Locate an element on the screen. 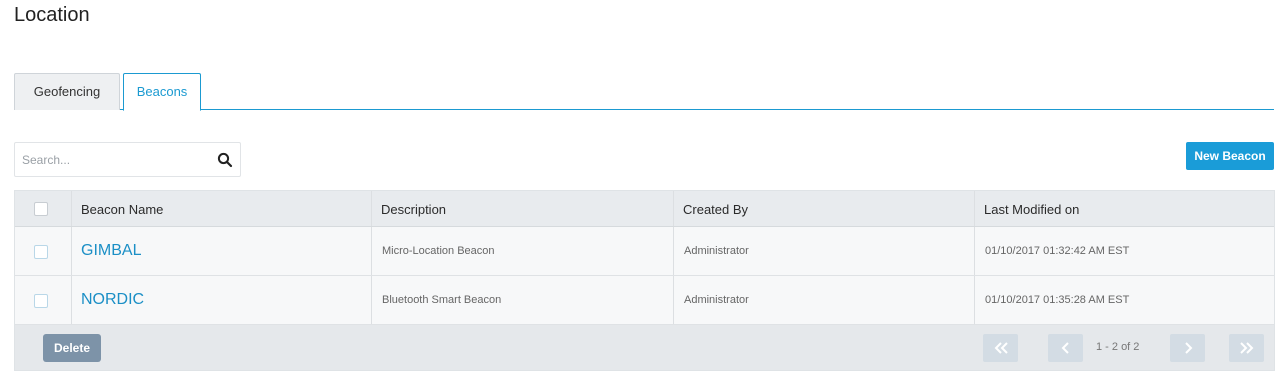  tab-beacons: Beacons is located at coordinates (162, 92).